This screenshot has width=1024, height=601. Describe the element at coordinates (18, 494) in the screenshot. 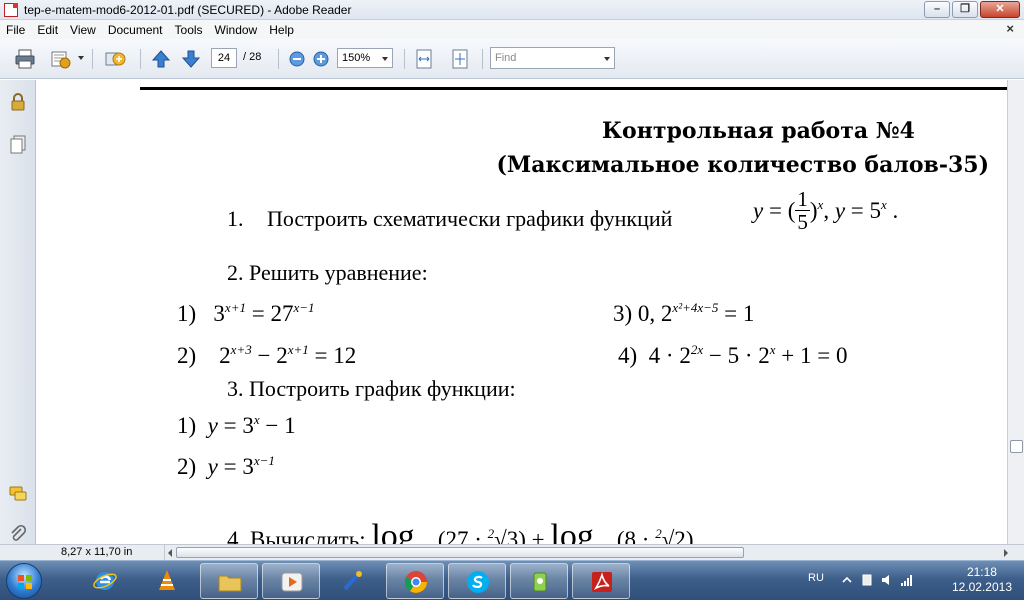

I see `comments-icon` at that location.